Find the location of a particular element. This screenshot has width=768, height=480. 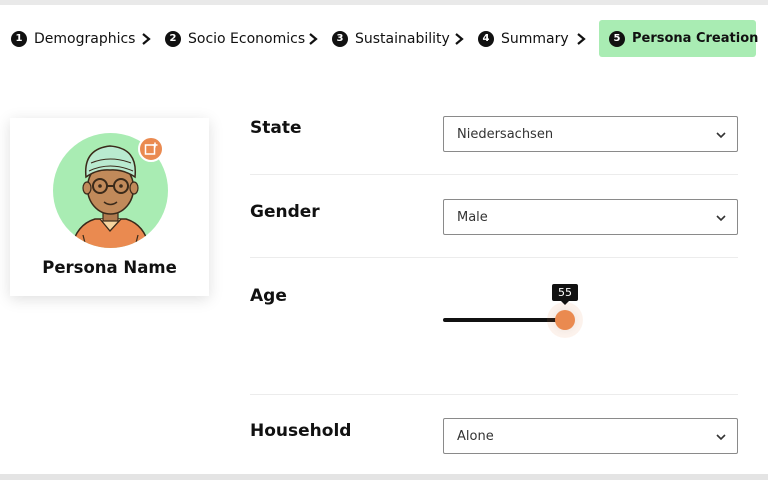

step-label: Demographics is located at coordinates (85, 38).